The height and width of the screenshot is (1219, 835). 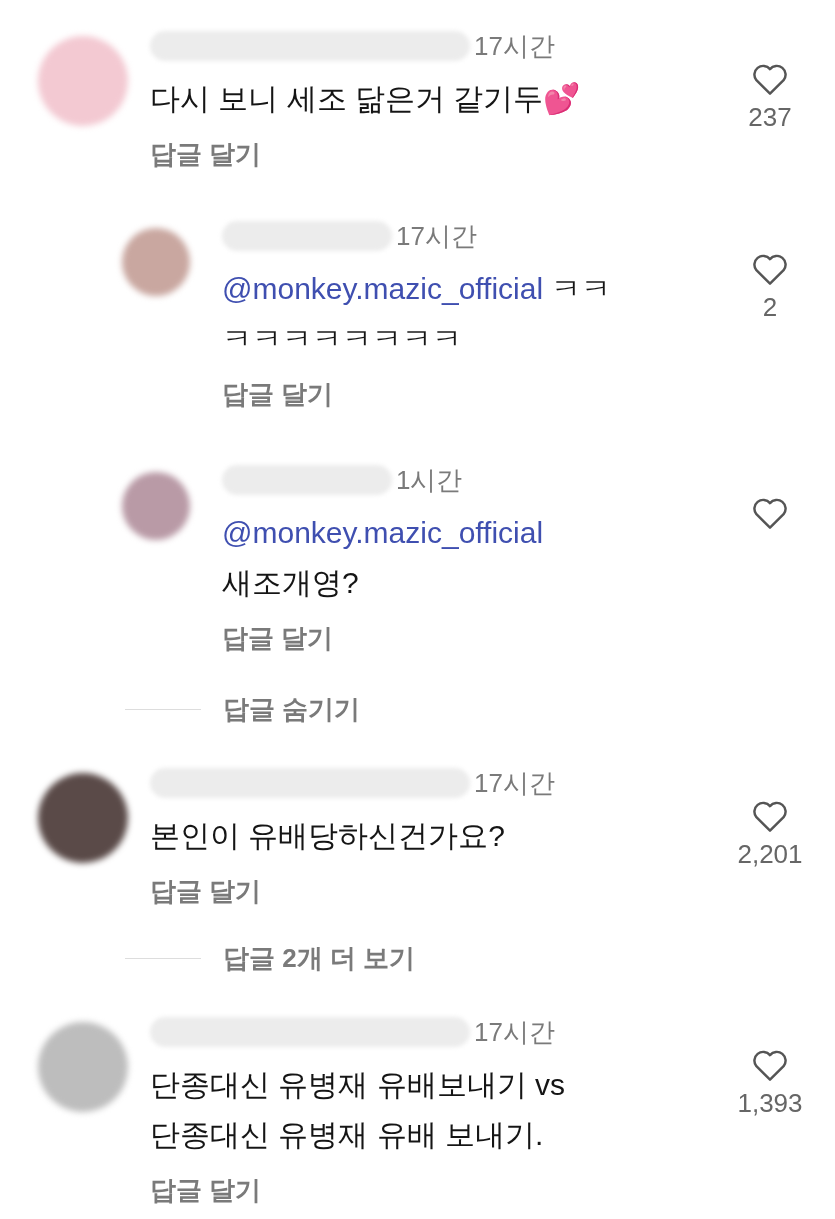 I want to click on like-count: 2, so click(x=770, y=307).